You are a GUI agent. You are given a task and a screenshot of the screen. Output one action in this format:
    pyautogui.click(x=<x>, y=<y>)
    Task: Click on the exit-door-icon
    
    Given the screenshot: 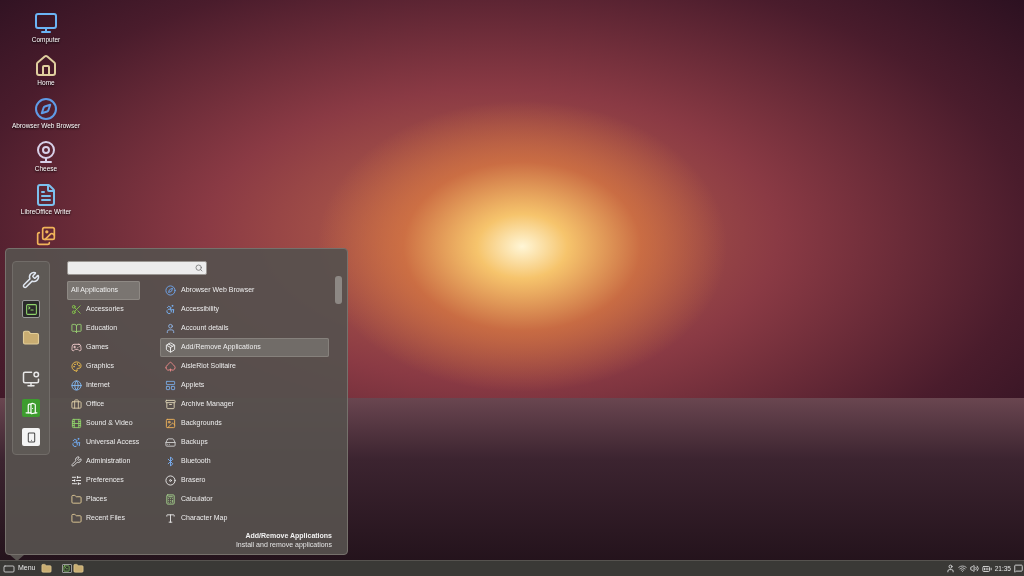 What is the action you would take?
    pyautogui.click(x=31, y=408)
    